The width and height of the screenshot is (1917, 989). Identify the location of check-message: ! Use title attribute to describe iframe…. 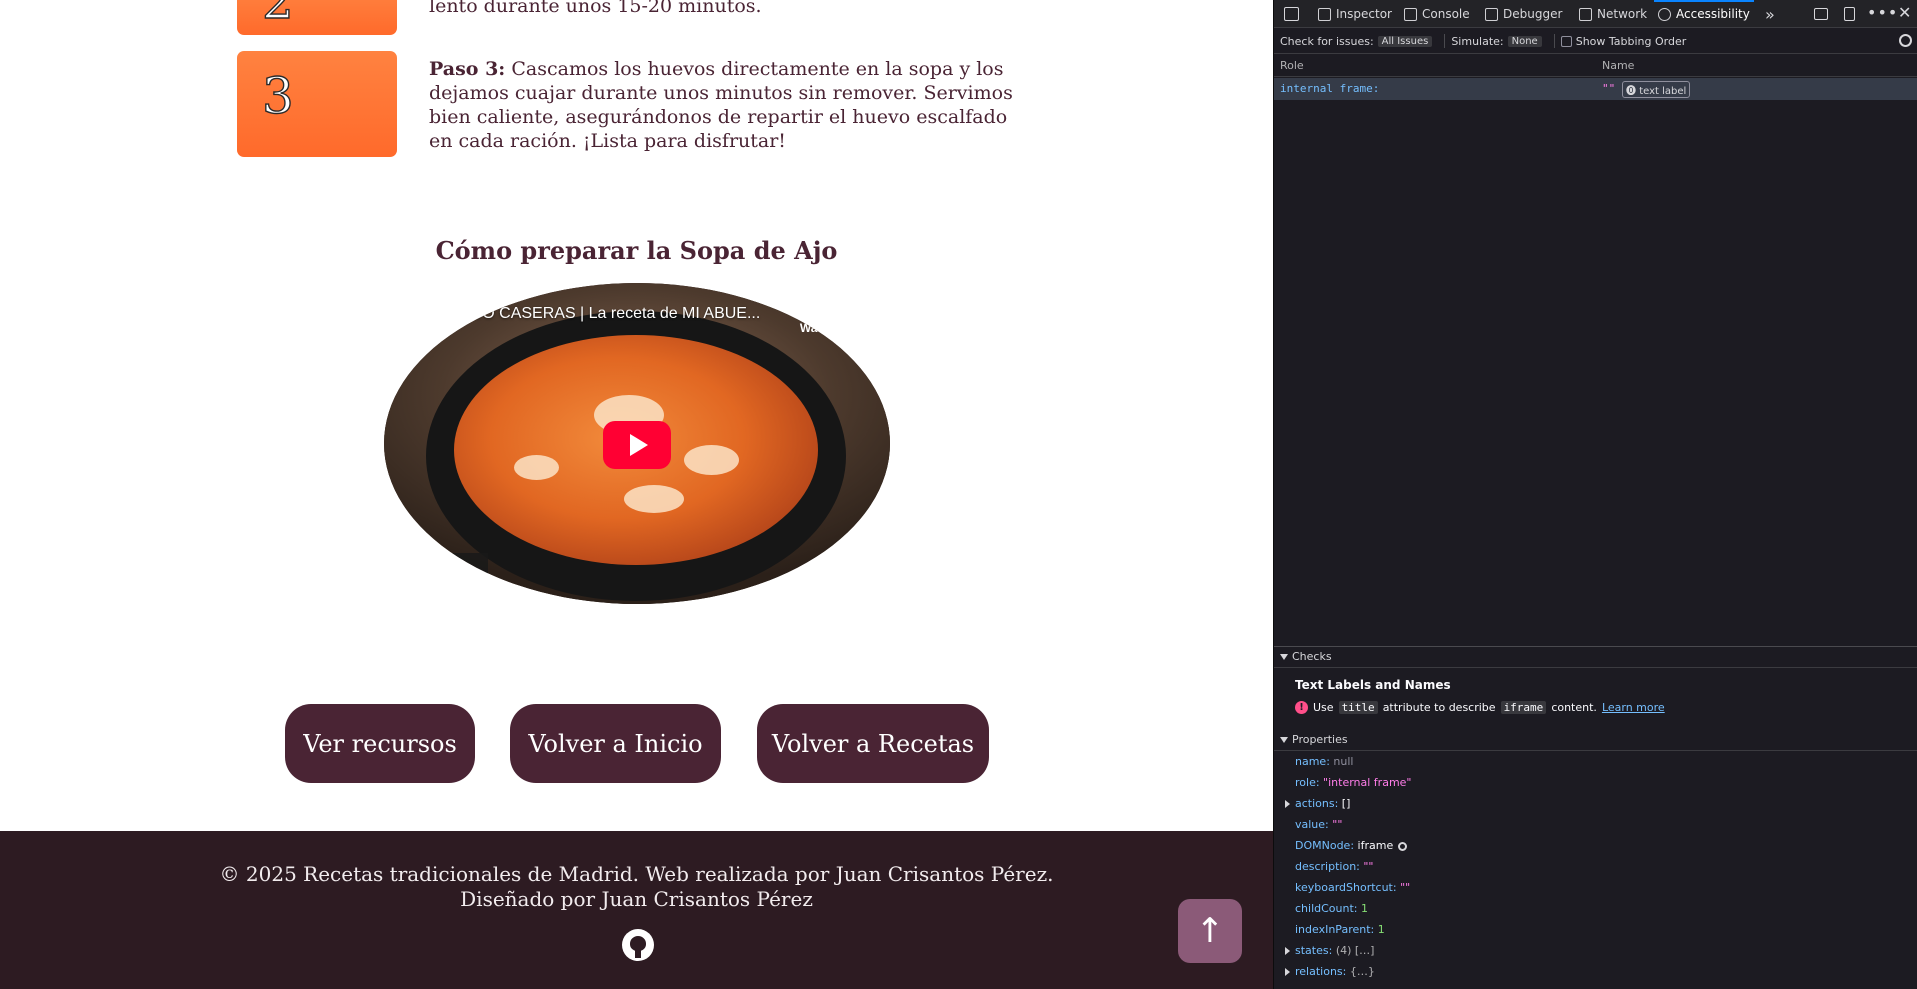
(1480, 707).